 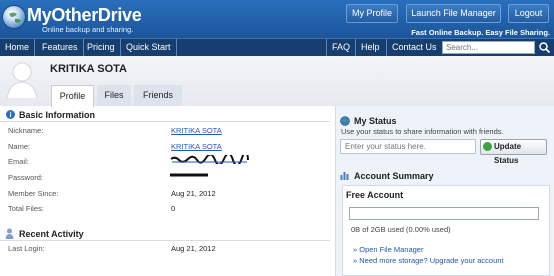 What do you see at coordinates (344, 176) in the screenshot?
I see `bar-chart-icon` at bounding box center [344, 176].